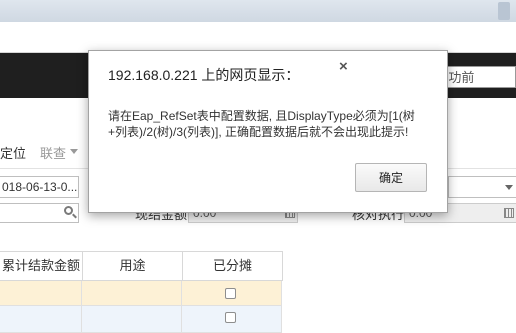 This screenshot has width=516, height=333. I want to click on browser-address-bar, so click(258, 37).